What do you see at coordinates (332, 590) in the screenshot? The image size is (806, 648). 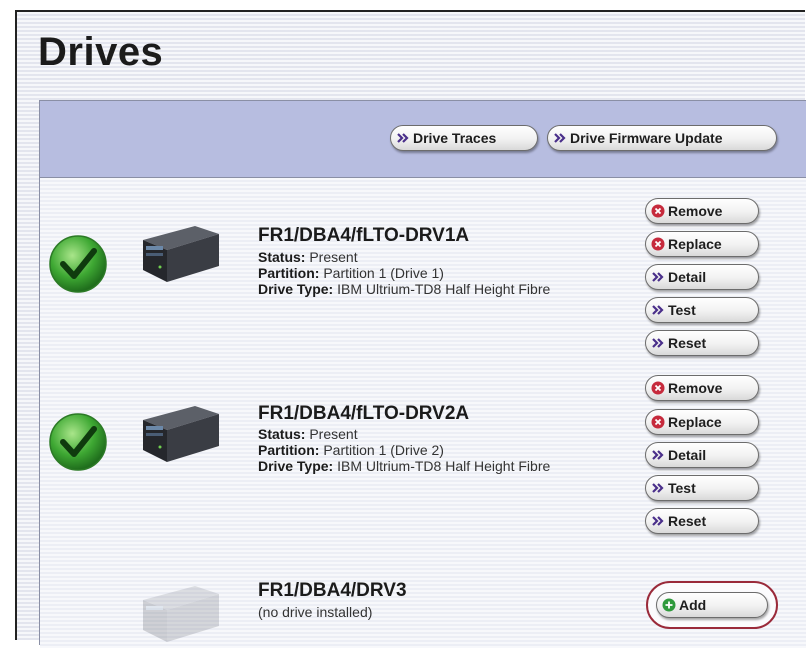 I see `drive-name: FR1/DBA4/DRV3` at bounding box center [332, 590].